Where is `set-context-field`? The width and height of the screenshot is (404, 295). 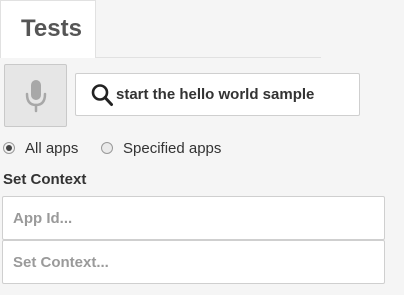 set-context-field is located at coordinates (193, 262).